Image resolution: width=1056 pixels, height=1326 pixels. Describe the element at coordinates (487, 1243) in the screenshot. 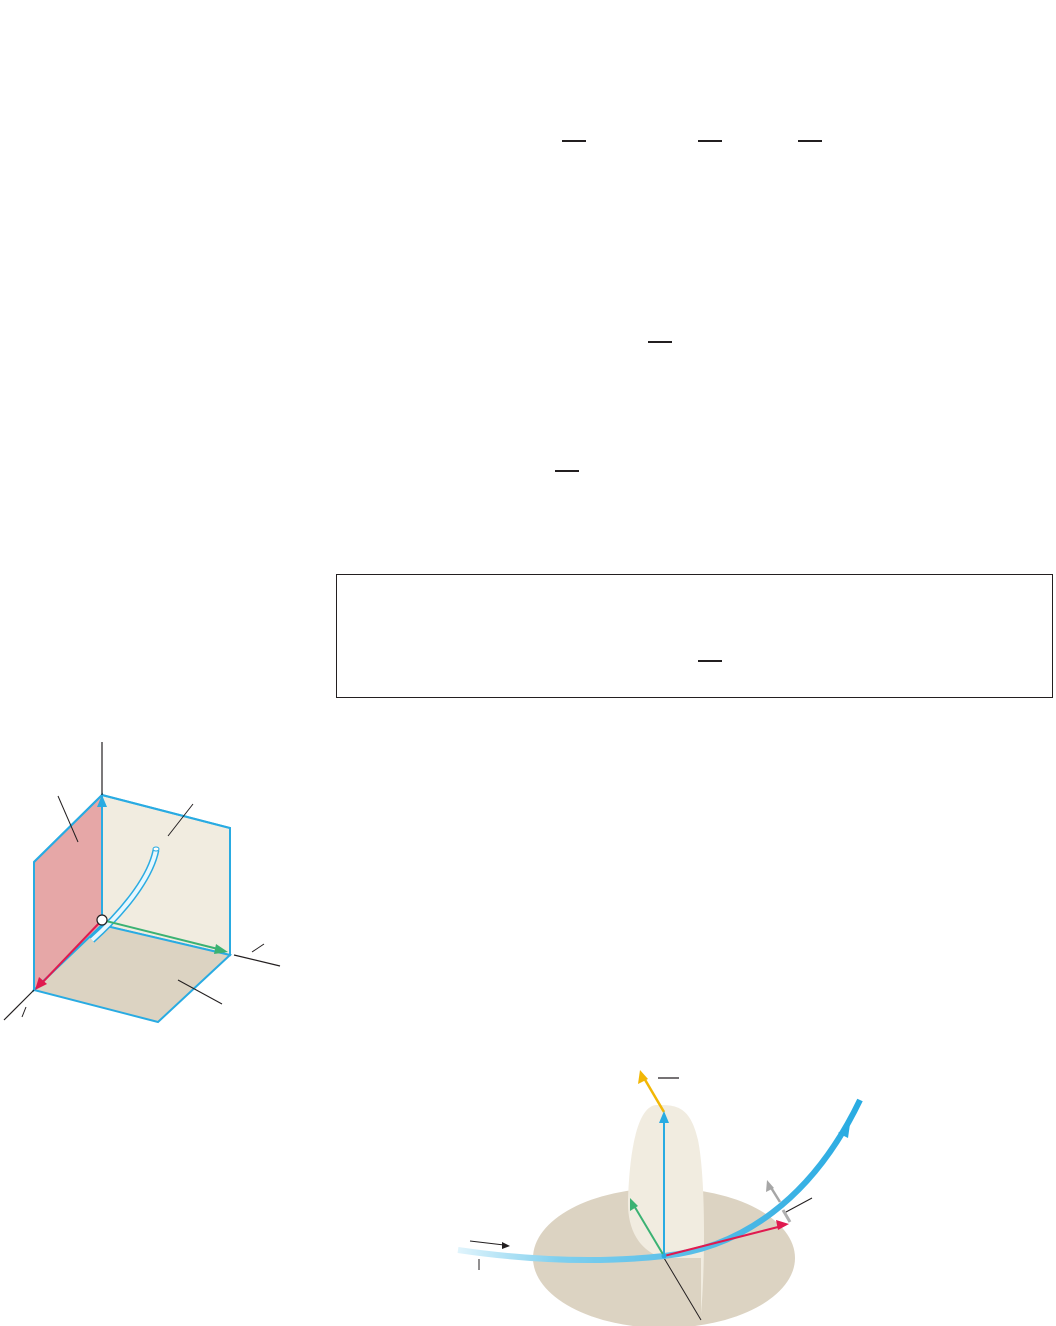

I see `direction-arrow` at that location.